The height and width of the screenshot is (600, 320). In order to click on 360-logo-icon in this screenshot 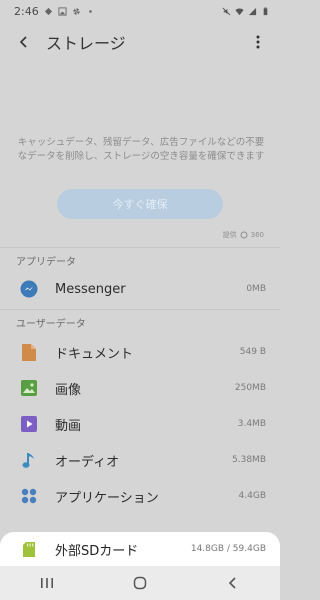, I will do `click(244, 235)`.